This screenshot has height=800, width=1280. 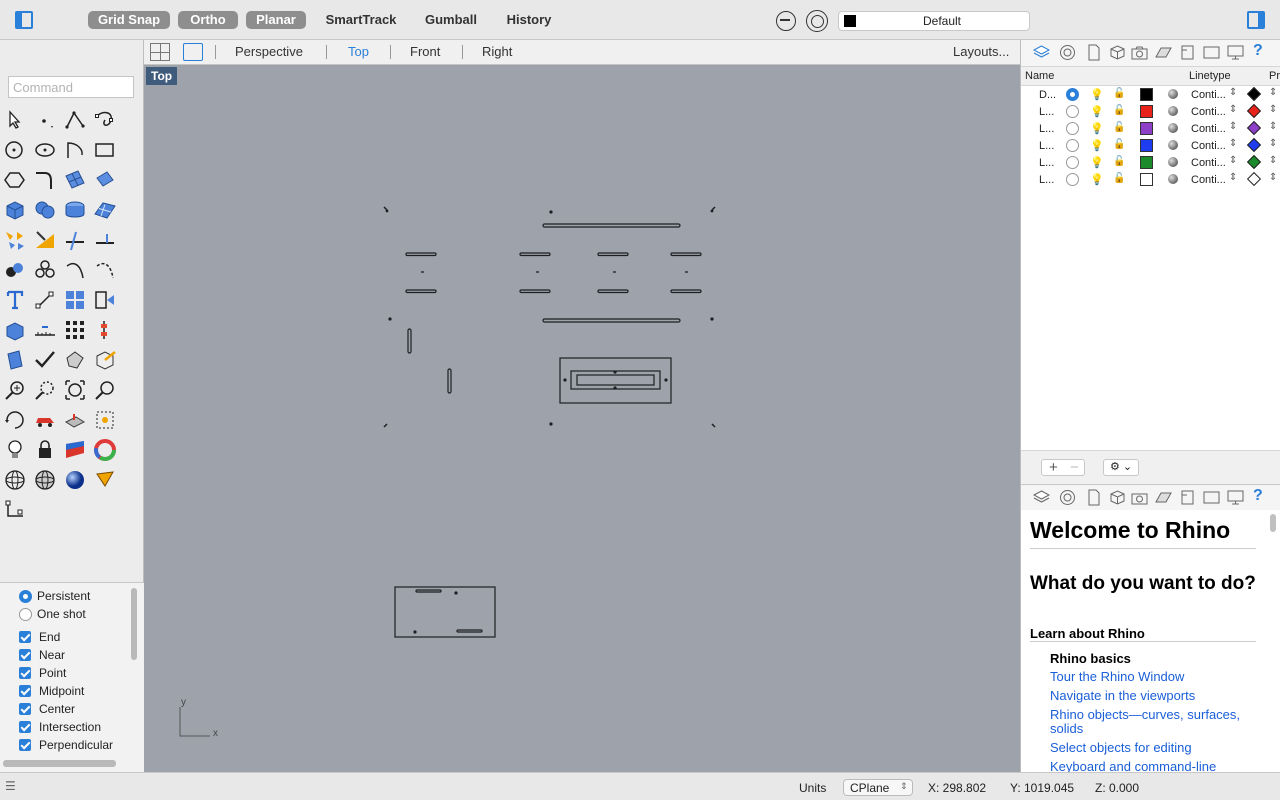 I want to click on sweep-surface-icon, so click(x=105, y=180).